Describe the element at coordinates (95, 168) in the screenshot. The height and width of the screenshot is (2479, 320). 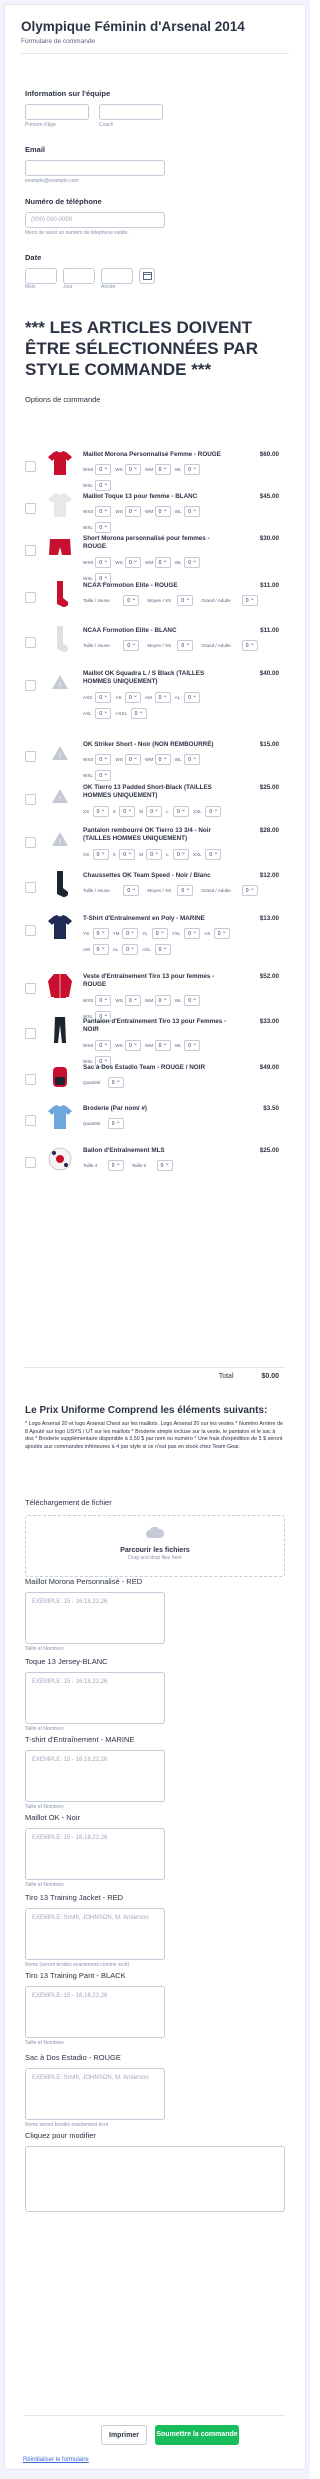
I see `email-input` at that location.